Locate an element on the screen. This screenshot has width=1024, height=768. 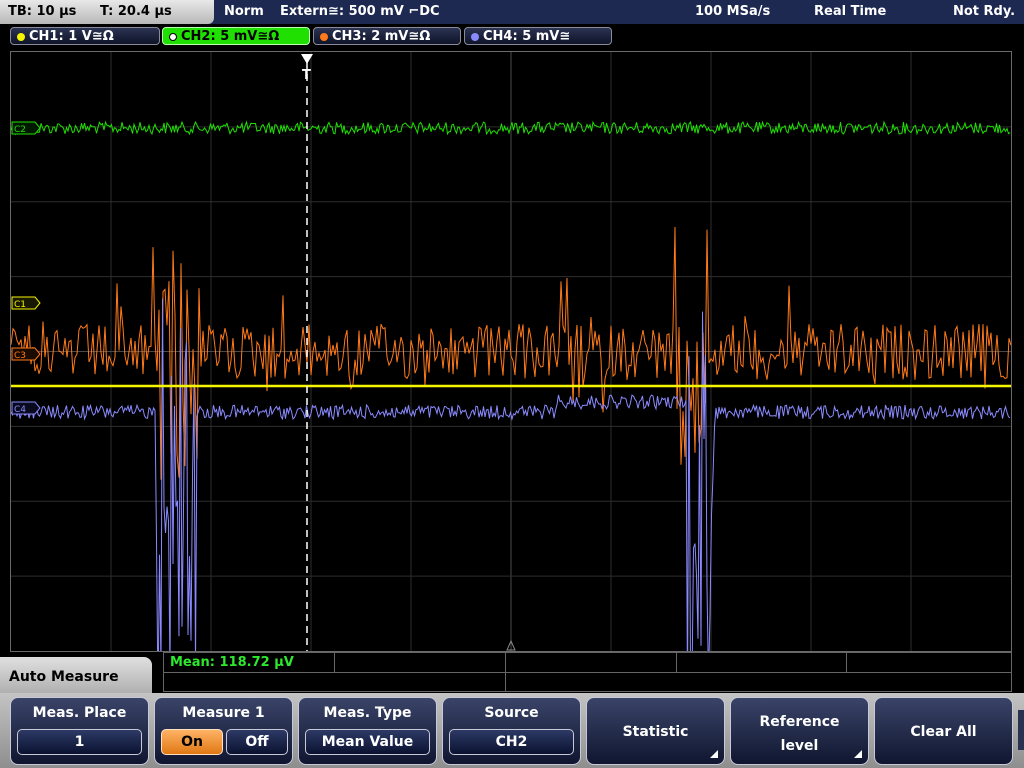
measure1-softkey: Measure 1 On Off is located at coordinates (223, 731).